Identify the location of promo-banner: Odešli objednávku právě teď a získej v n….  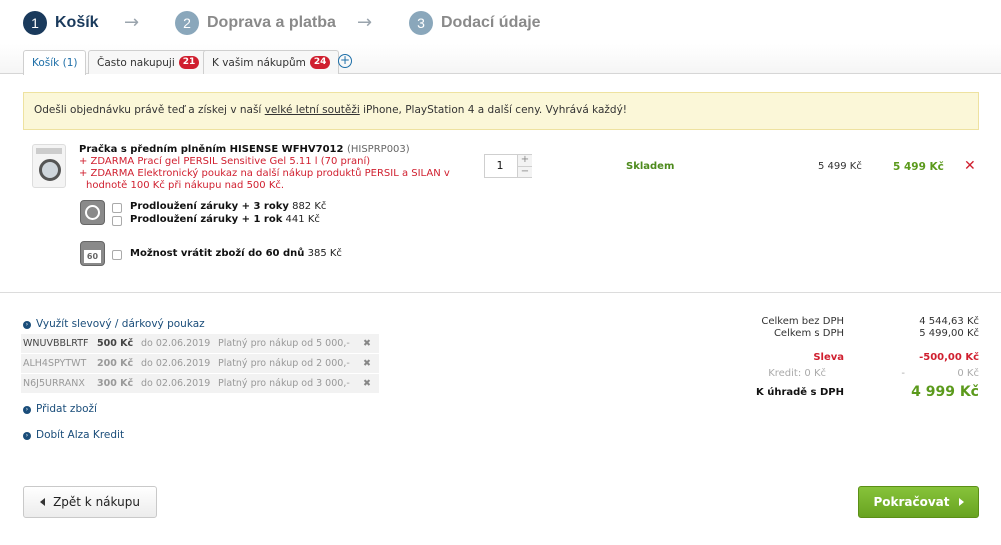
(501, 111).